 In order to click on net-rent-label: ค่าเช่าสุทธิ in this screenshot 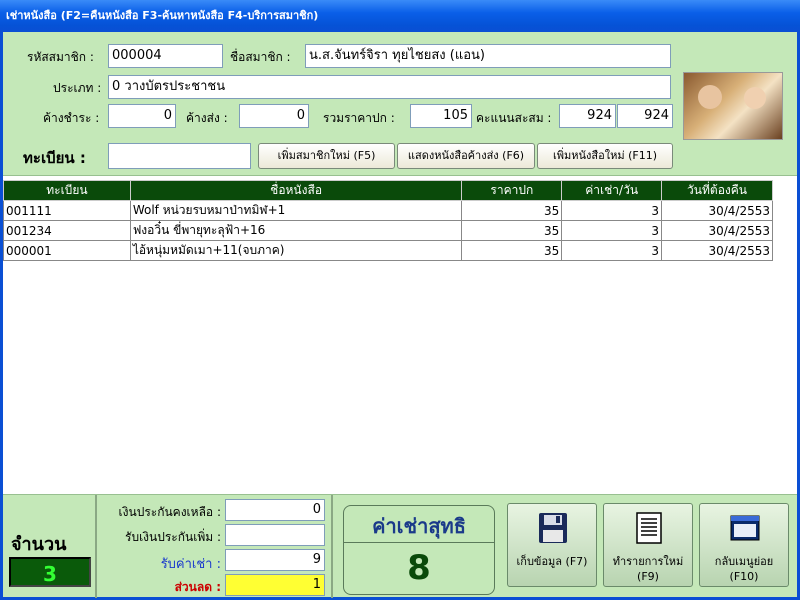, I will do `click(419, 526)`.